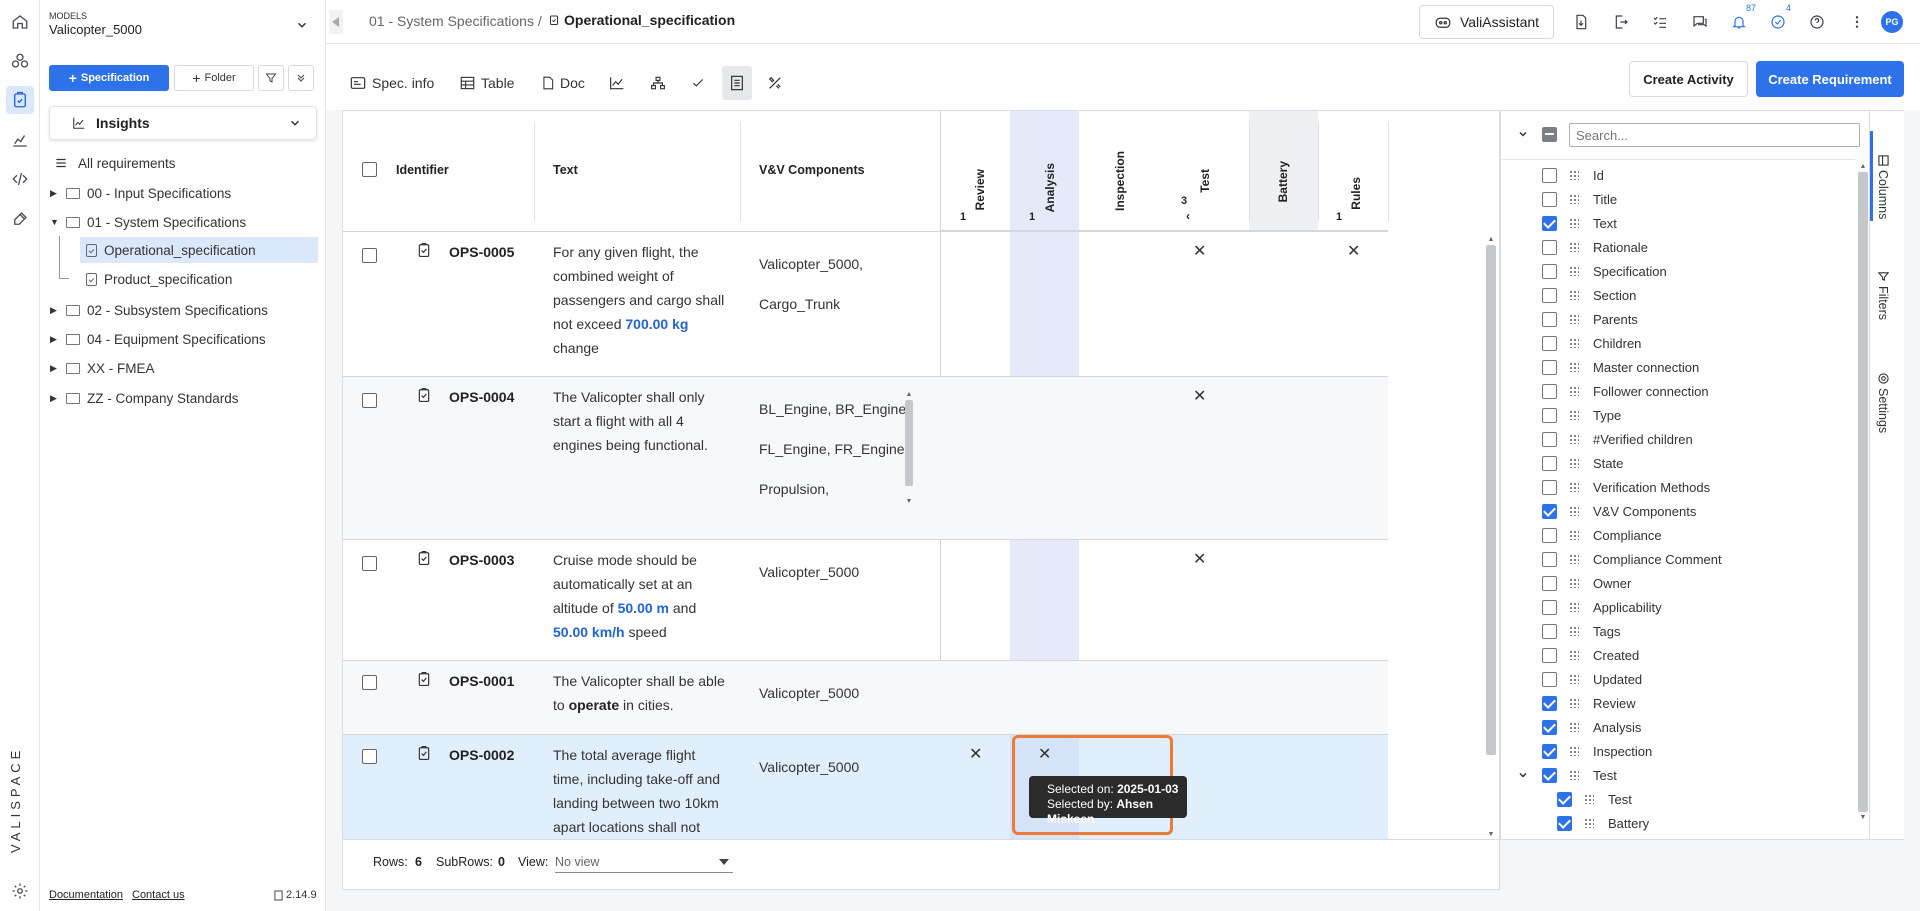 This screenshot has width=1920, height=911. What do you see at coordinates (909, 456) in the screenshot?
I see `vv-cell-scrollbar: ▲ ▼` at bounding box center [909, 456].